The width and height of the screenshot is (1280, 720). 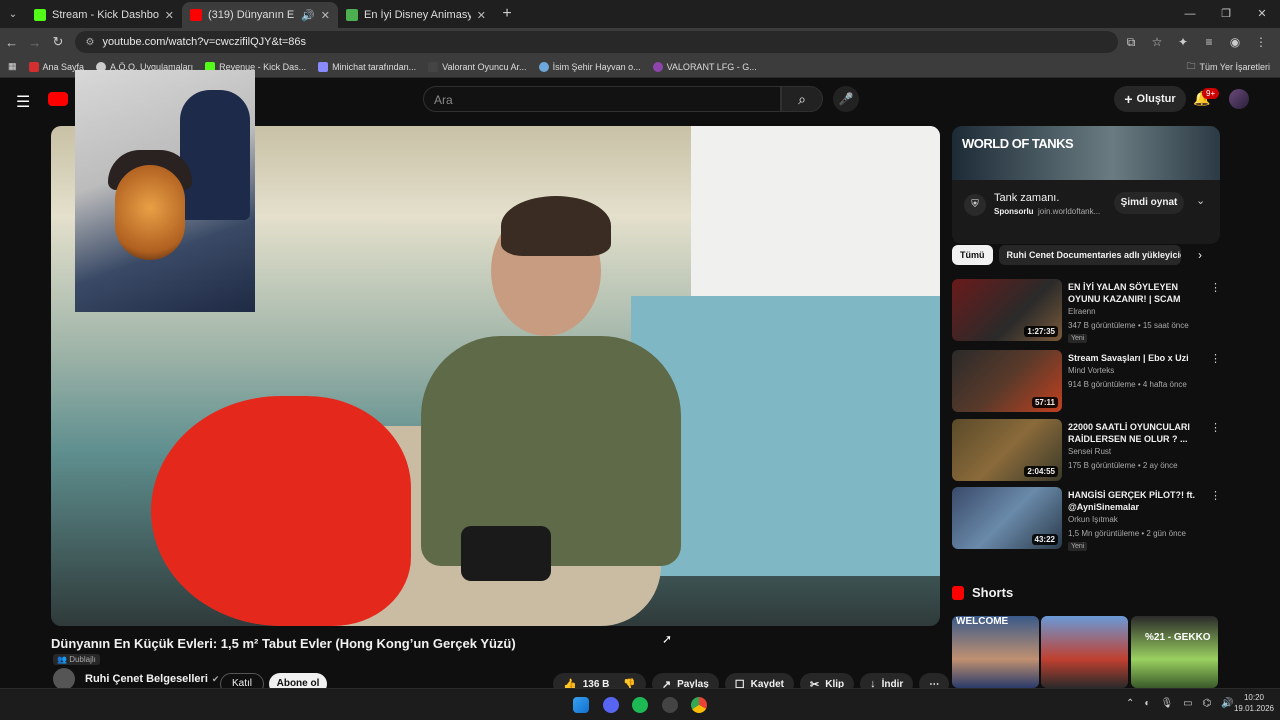 I want to click on app-icon, so click(x=670, y=705).